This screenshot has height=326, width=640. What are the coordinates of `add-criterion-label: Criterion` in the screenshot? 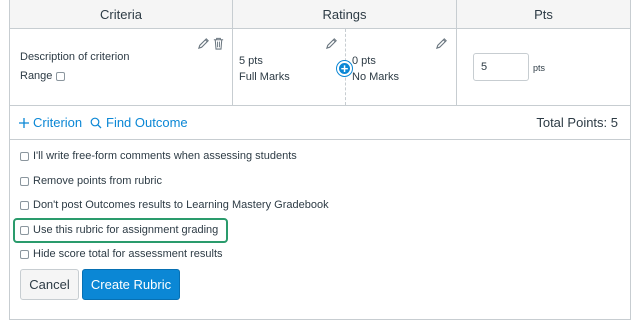 It's located at (58, 122).